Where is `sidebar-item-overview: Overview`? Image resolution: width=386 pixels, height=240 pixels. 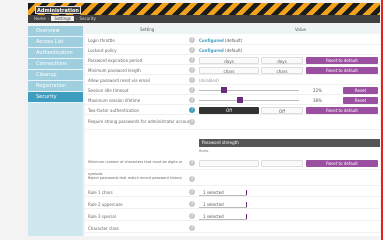 sidebar-item-overview: Overview is located at coordinates (55, 31).